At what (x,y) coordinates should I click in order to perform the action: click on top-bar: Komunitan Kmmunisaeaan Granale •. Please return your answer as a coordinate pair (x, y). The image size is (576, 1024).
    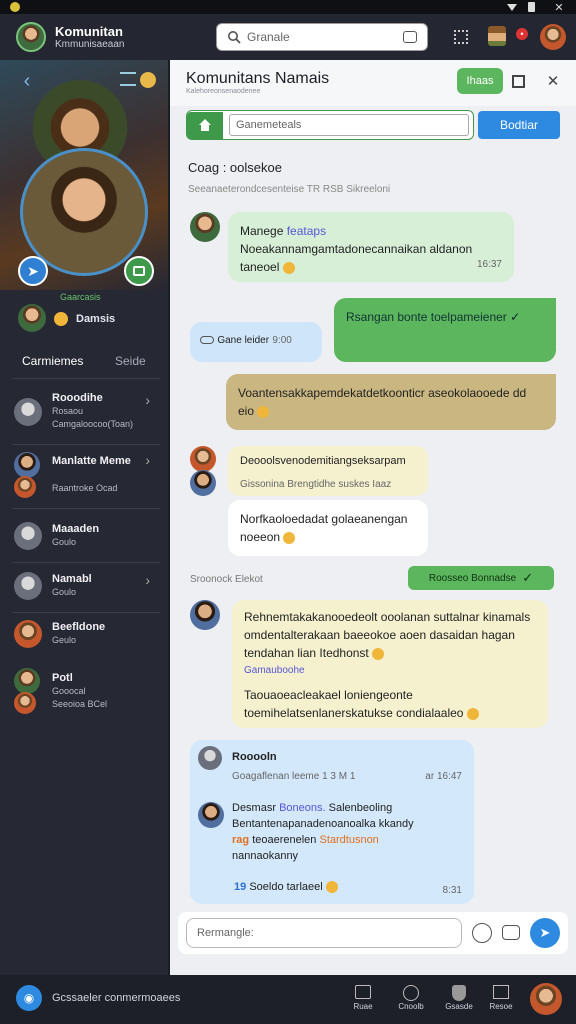
    Looking at the image, I should click on (288, 37).